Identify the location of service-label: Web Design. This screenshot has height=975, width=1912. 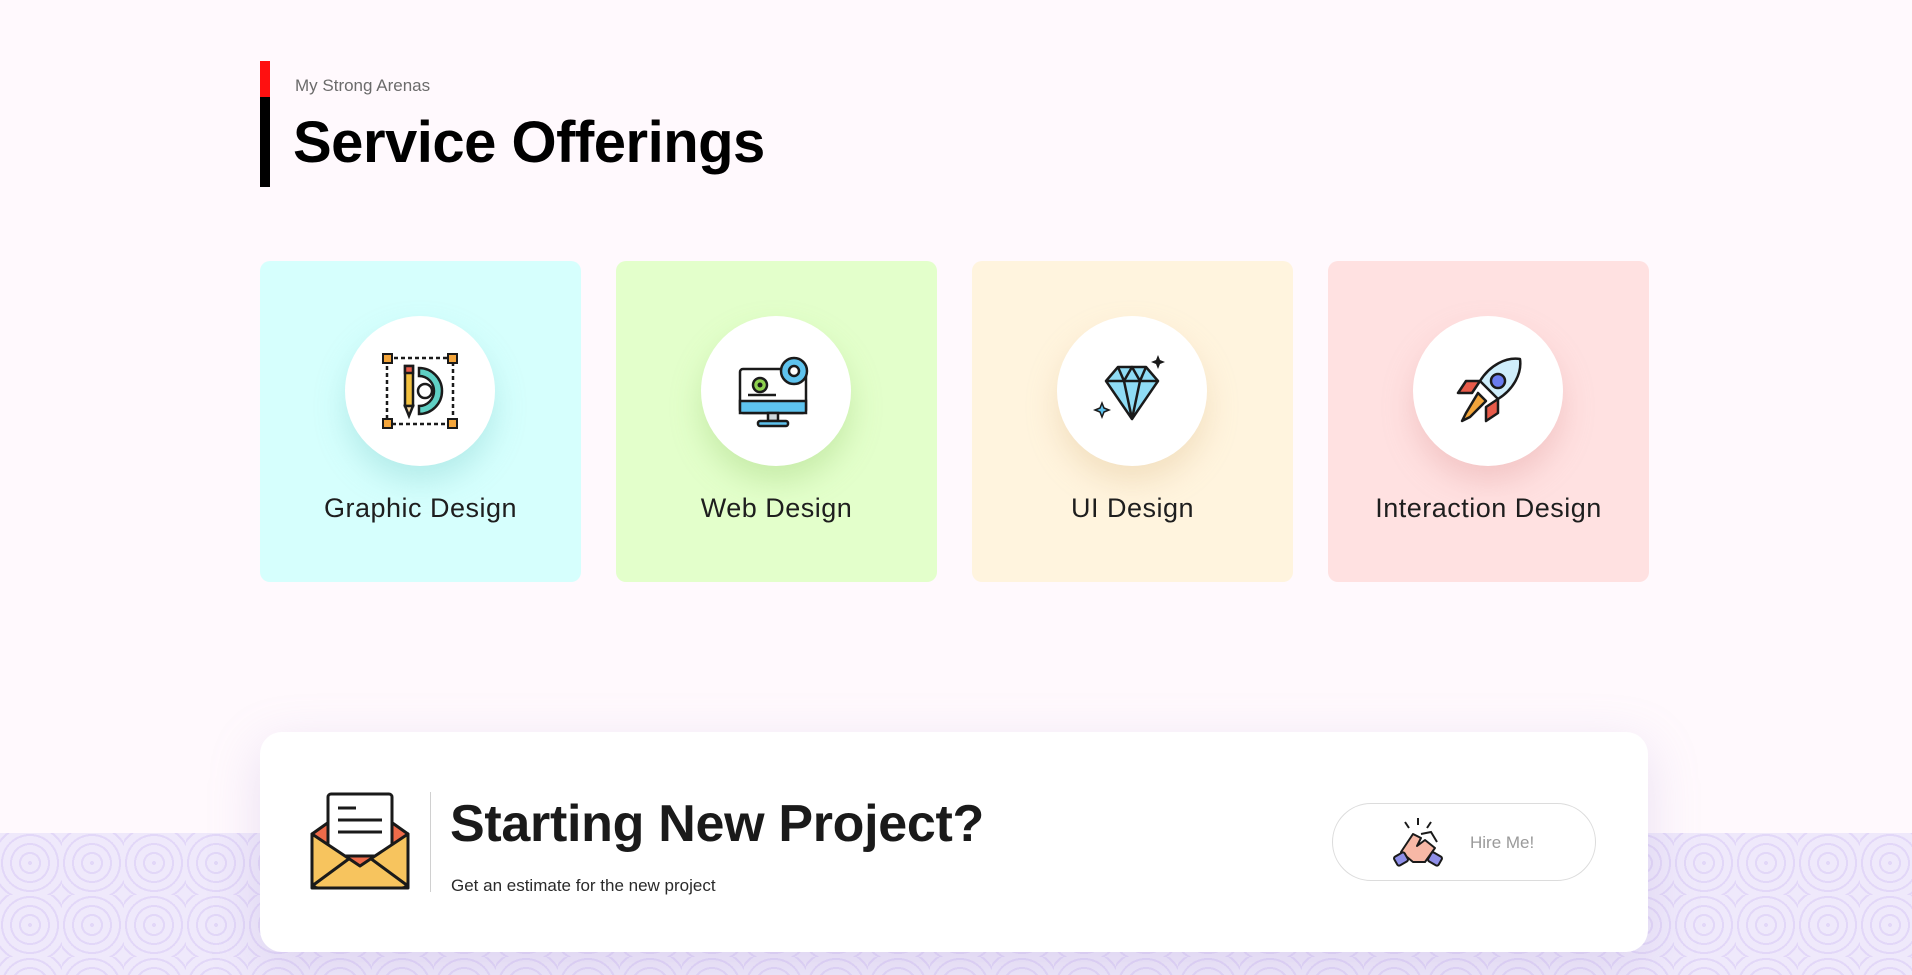
(776, 508).